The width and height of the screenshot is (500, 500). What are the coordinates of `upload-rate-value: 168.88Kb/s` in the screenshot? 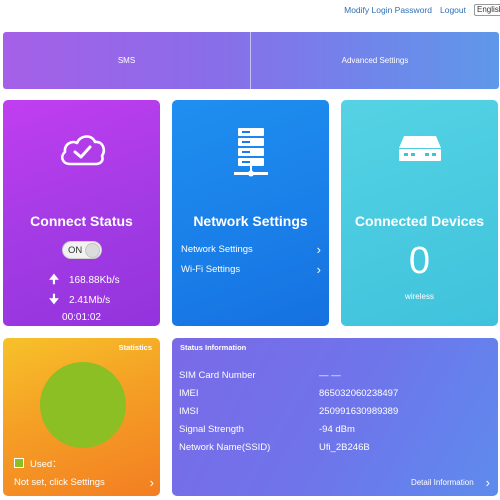 It's located at (94, 280).